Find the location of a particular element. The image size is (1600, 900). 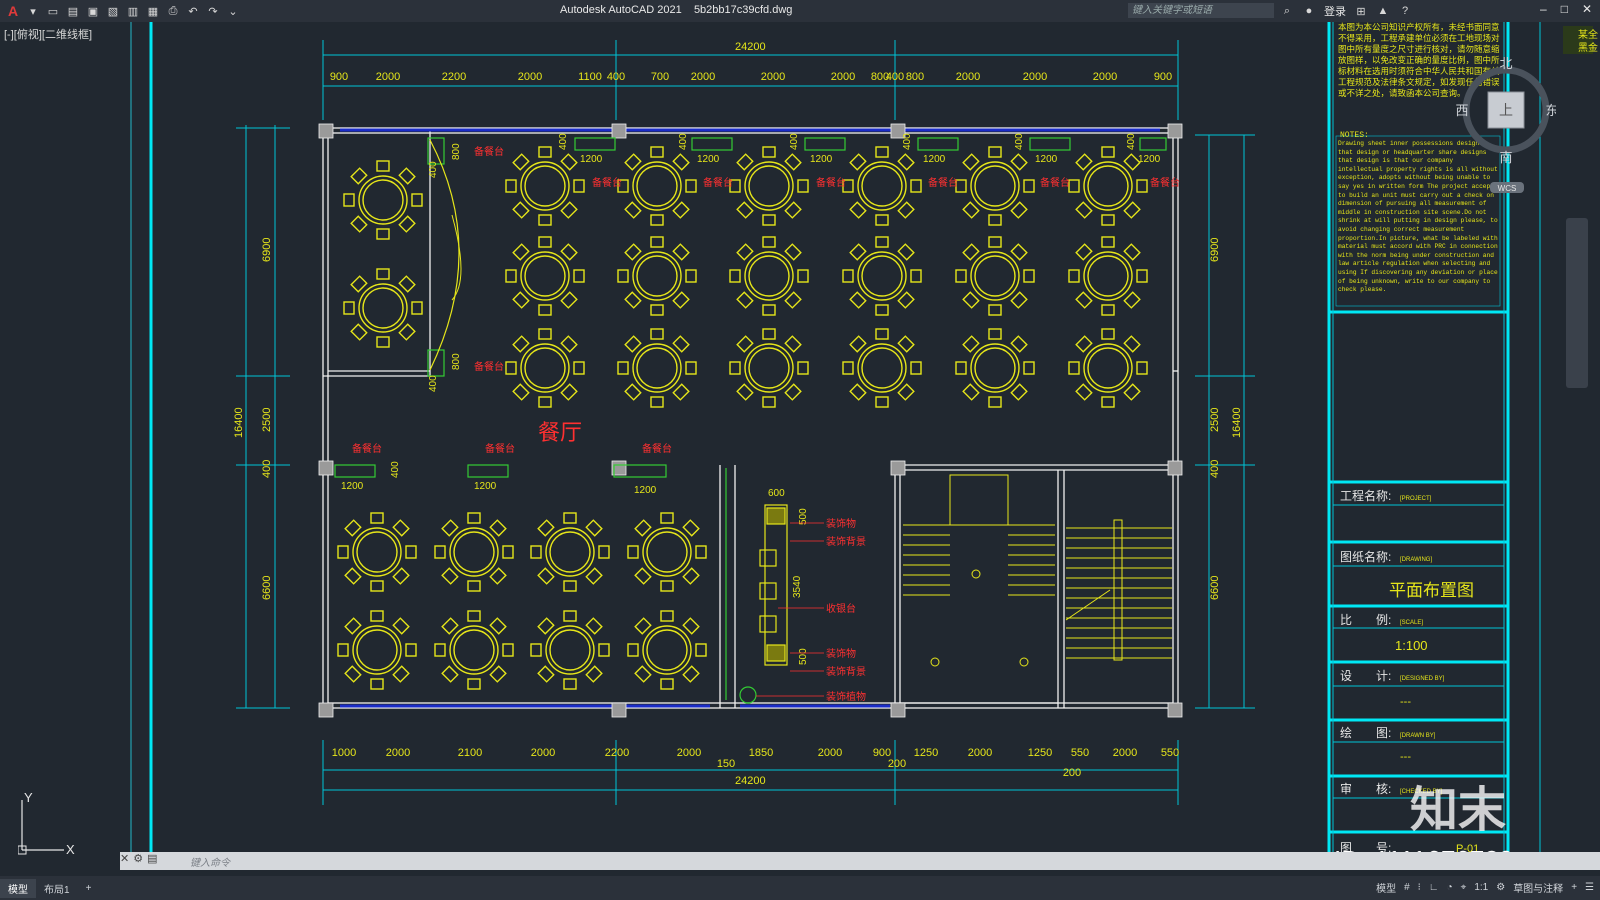

dim-top-value: 800 is located at coordinates (915, 77).